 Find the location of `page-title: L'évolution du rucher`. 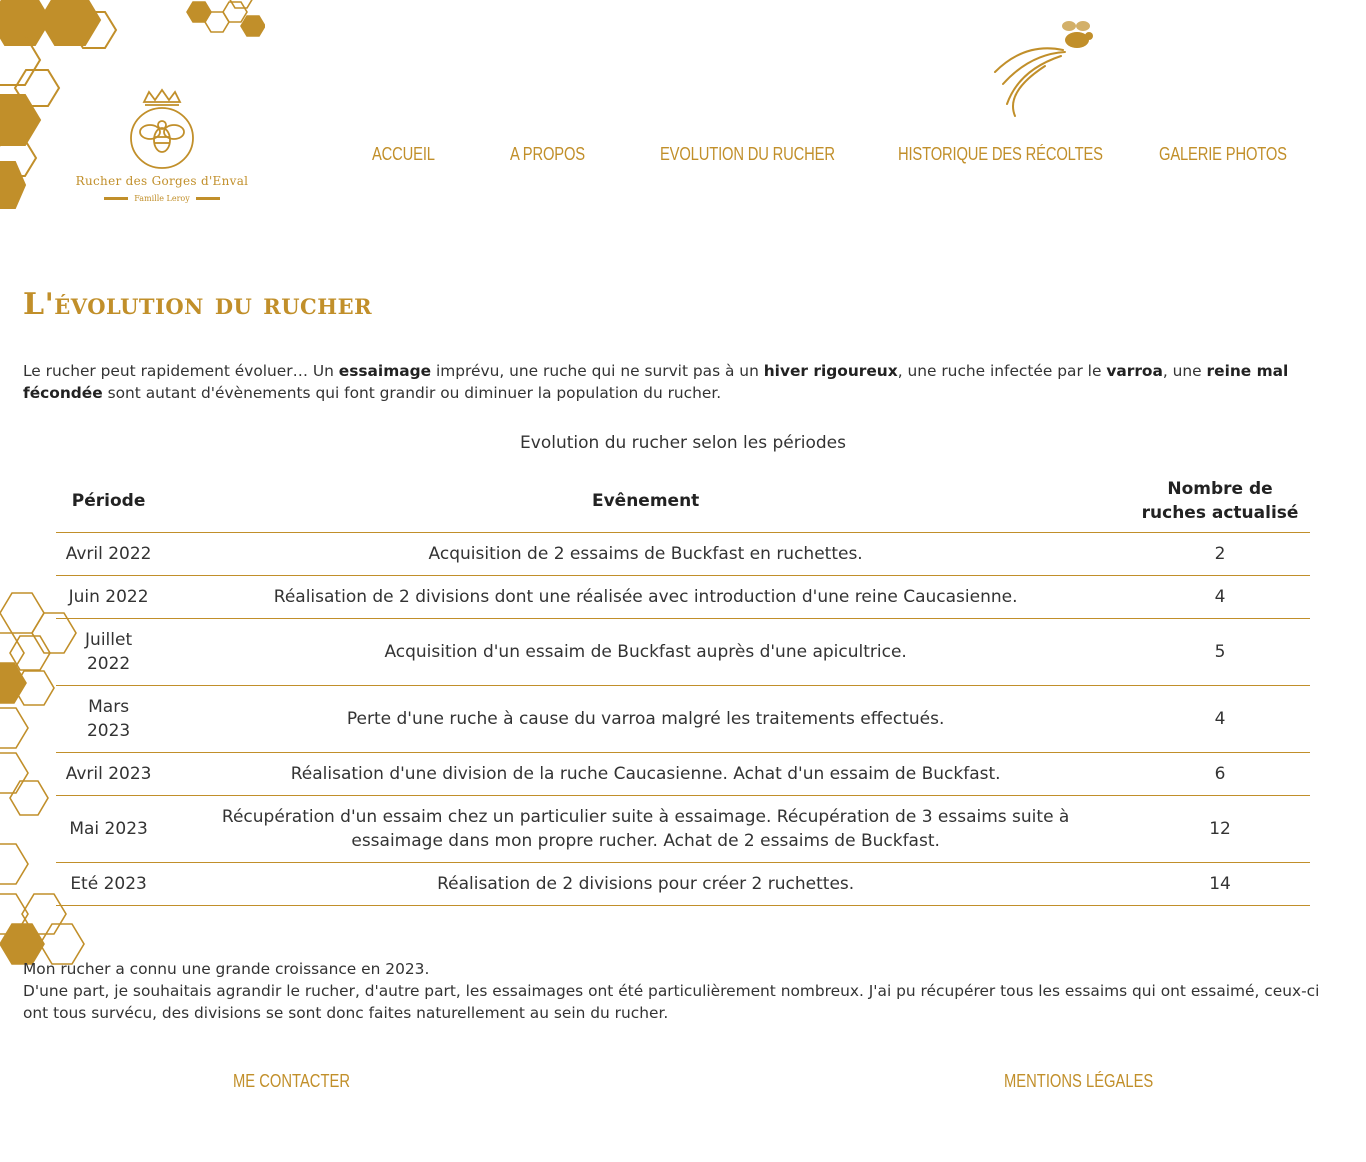

page-title: L'évolution du rucher is located at coordinates (198, 304).